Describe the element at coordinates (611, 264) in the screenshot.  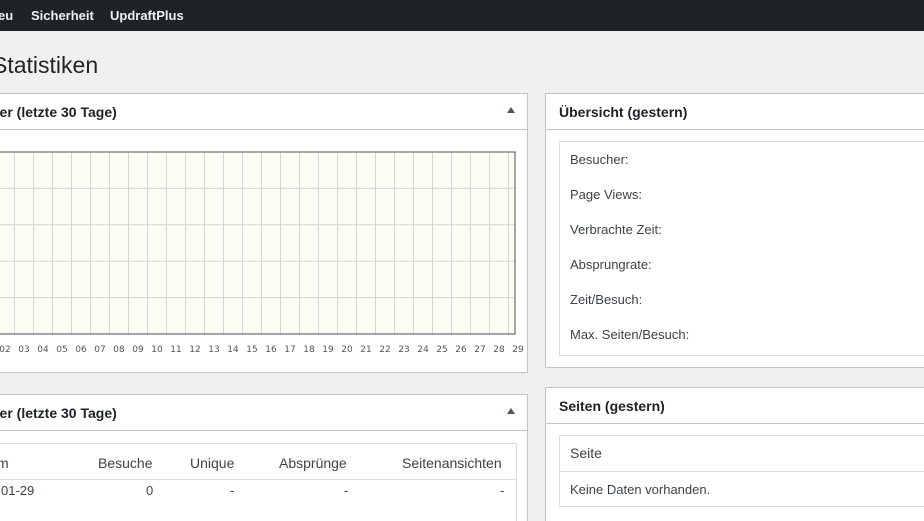
I see `overview-label-absprungrate: Absprungrate:` at that location.